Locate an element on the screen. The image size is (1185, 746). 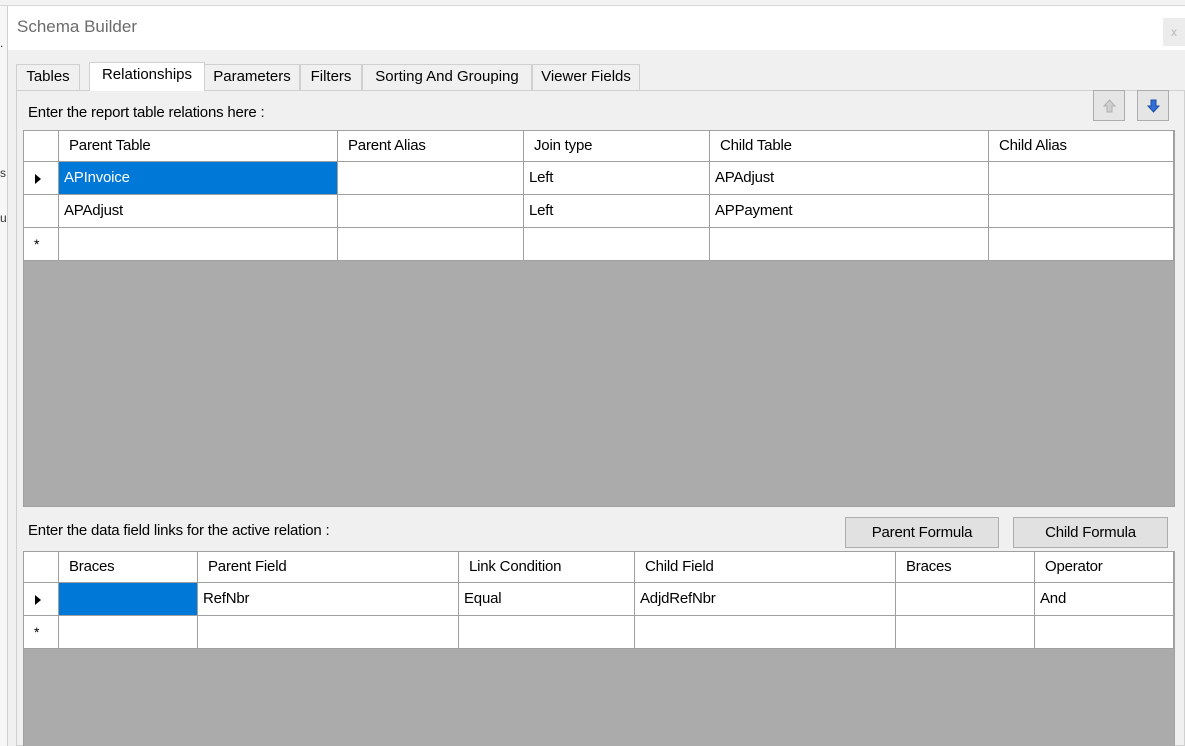
operator-cell is located at coordinates (1104, 632).